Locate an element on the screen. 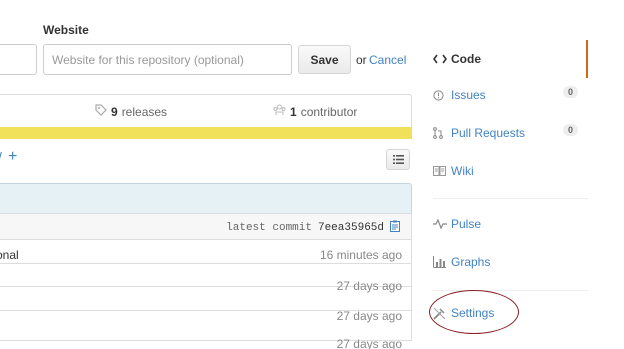 Image resolution: width=624 pixels, height=349 pixels. releases-label: releases is located at coordinates (144, 111).